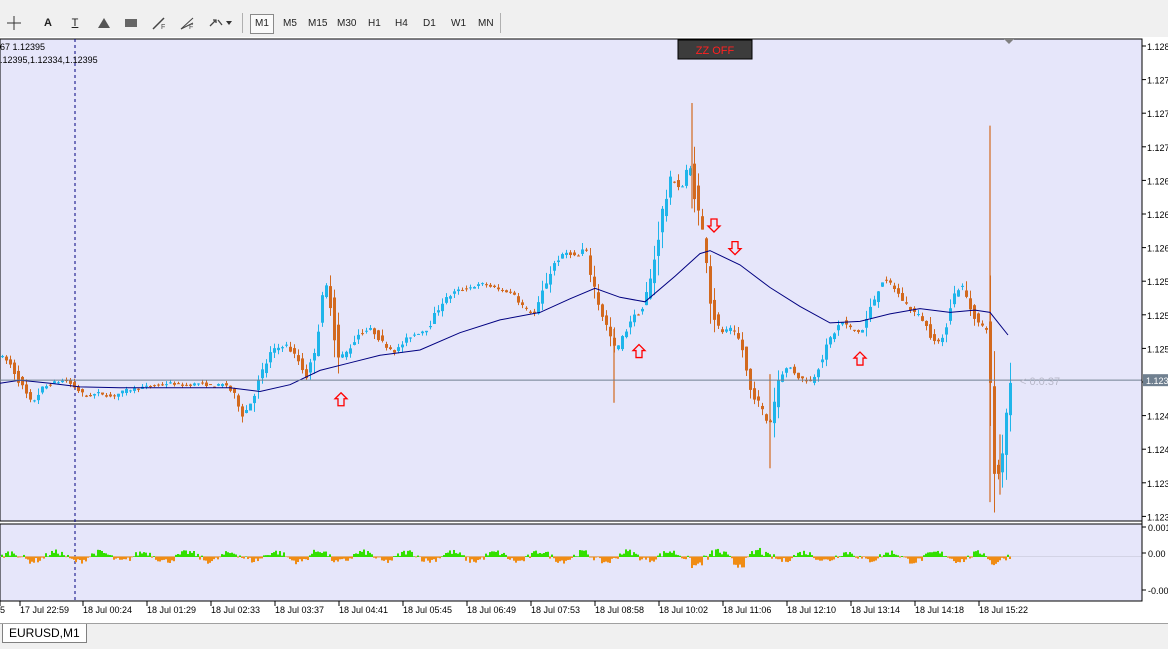  I want to click on price-axis-label: 1.1258, so click(1157, 282).